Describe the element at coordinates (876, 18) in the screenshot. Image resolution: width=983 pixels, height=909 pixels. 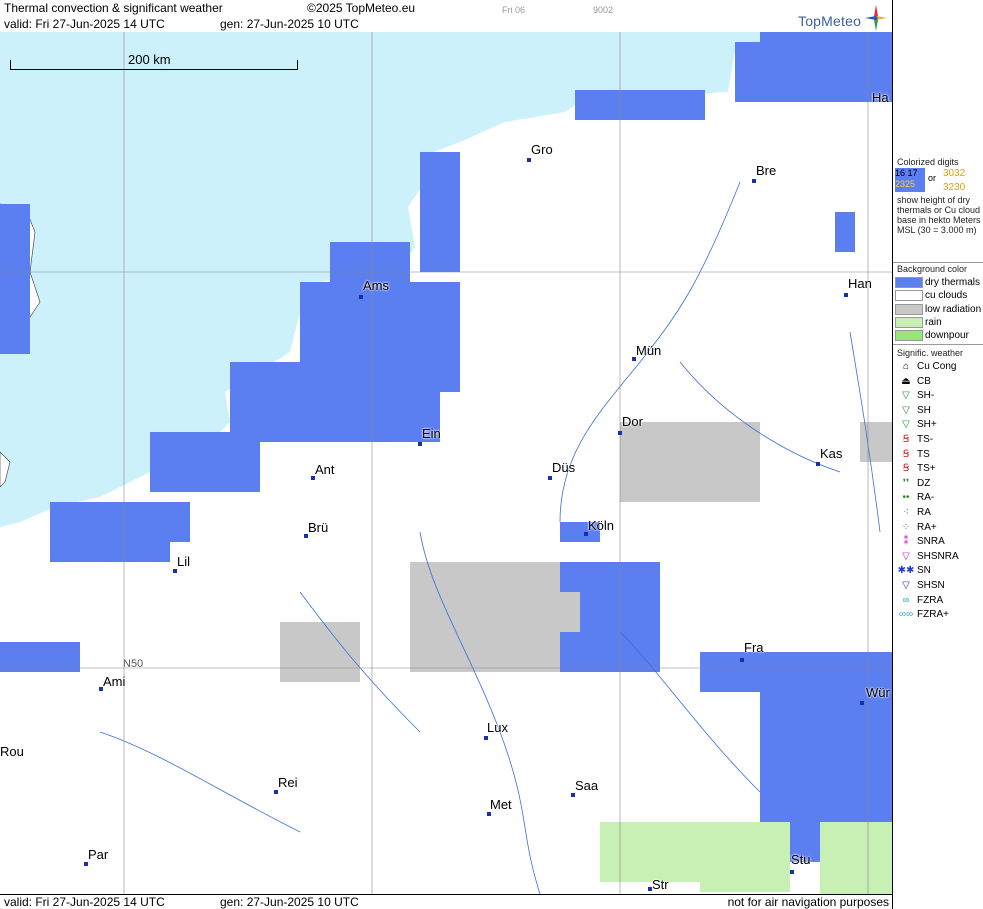
I see `compass-star-icon` at that location.